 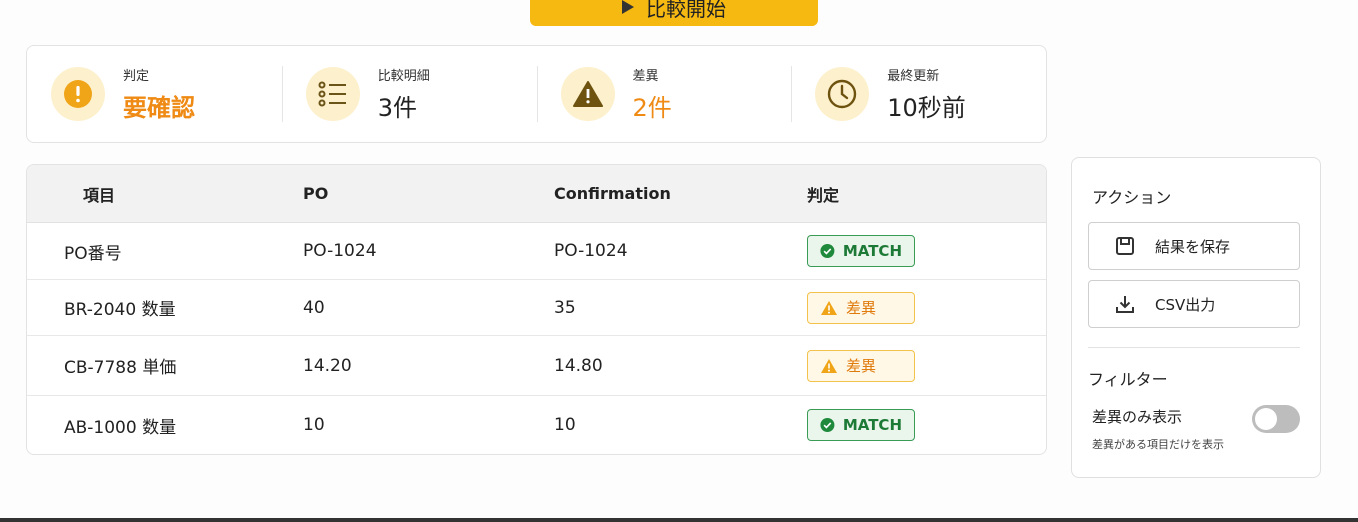 What do you see at coordinates (1128, 379) in the screenshot?
I see `filter-title: フィルター` at bounding box center [1128, 379].